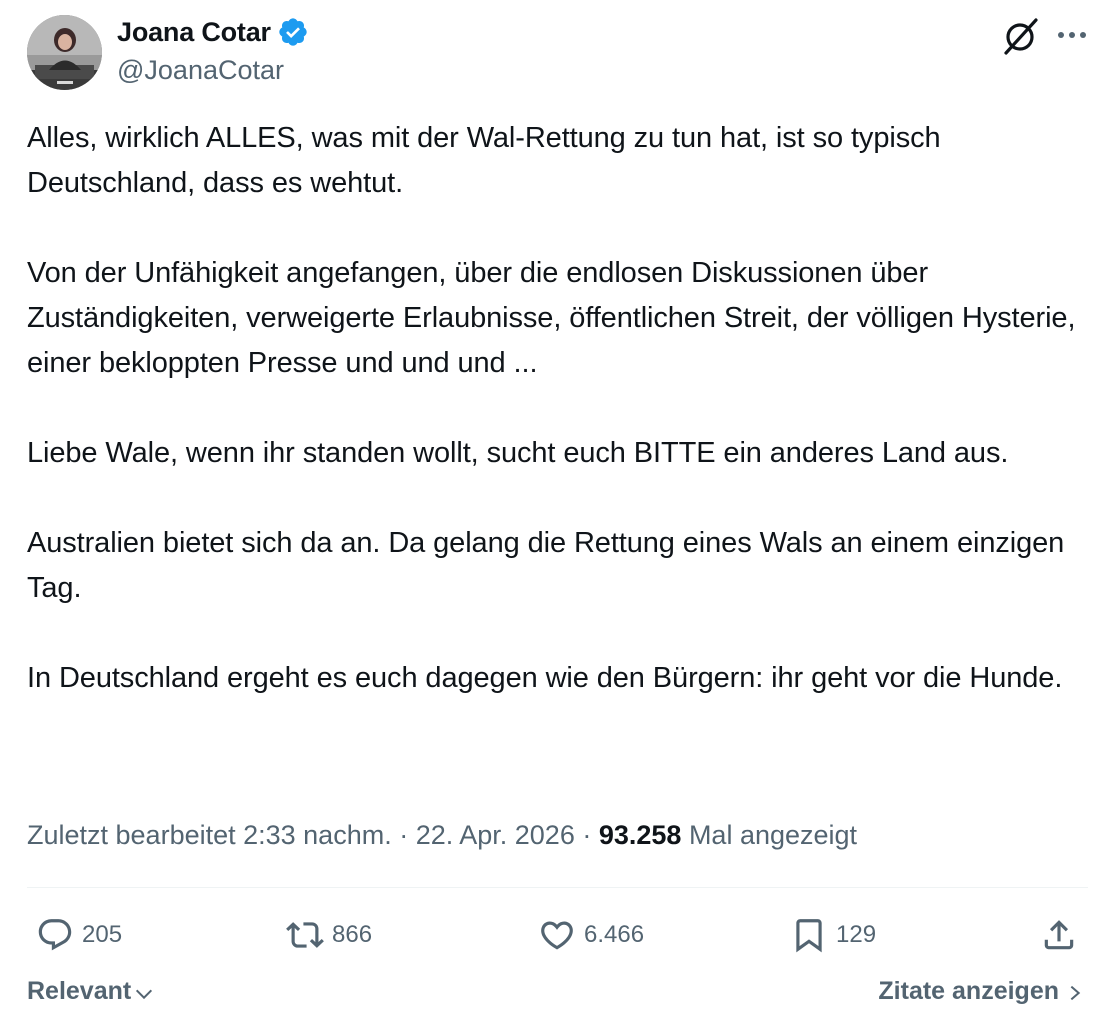 The image size is (1111, 1031). Describe the element at coordinates (55, 935) in the screenshot. I see `reply-icon` at that location.